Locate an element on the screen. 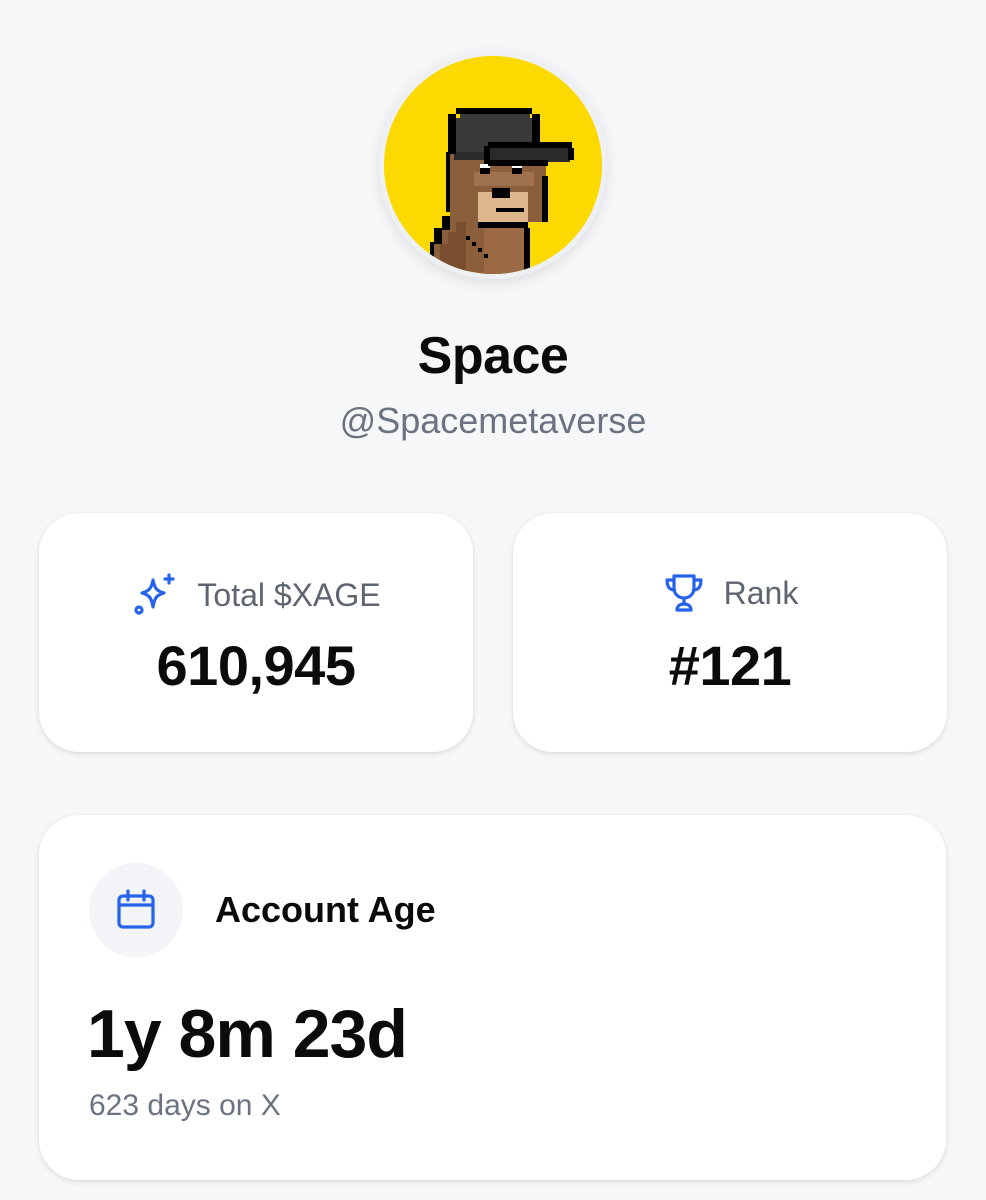 The height and width of the screenshot is (1200, 986). account-age-days: 623 days on X is located at coordinates (185, 1105).